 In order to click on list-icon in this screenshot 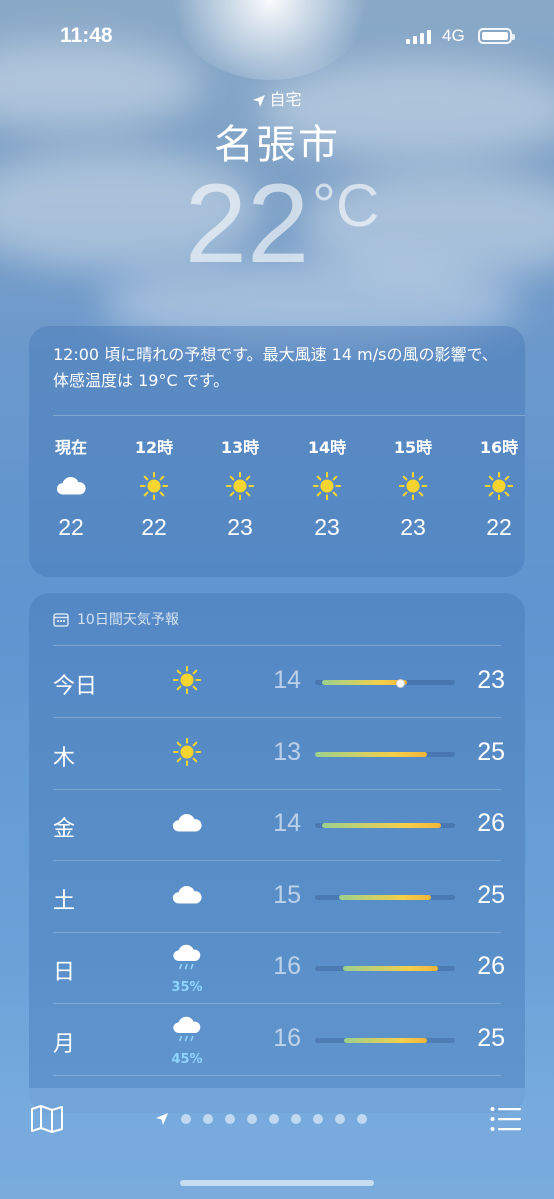, I will do `click(505, 1119)`.